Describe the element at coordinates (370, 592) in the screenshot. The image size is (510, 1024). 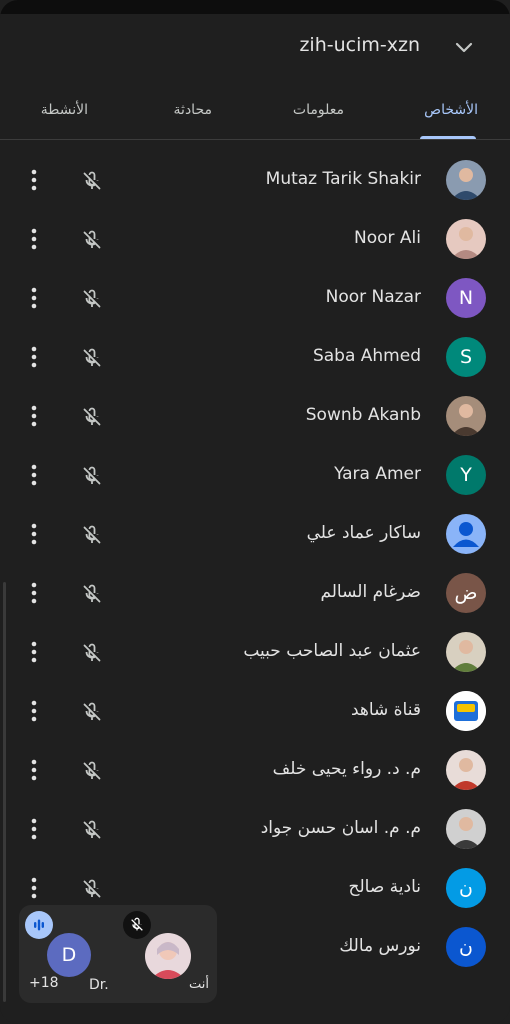
I see `participant-name: ضرغام السالم` at that location.